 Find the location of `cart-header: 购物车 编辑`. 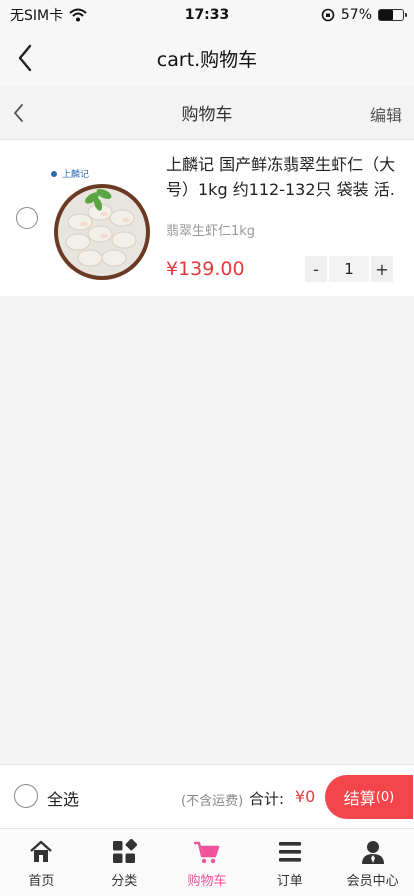

cart-header: 购物车 编辑 is located at coordinates (207, 113).